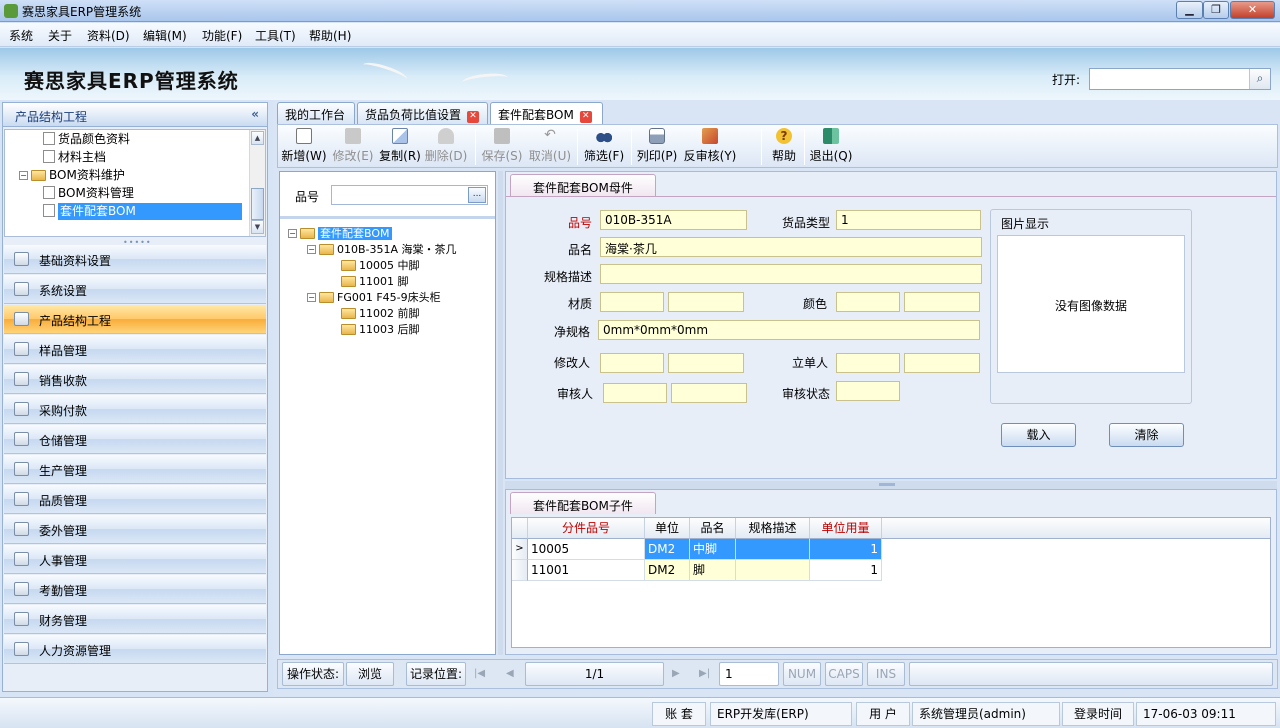 The width and height of the screenshot is (1280, 728). I want to click on modifier-field-b, so click(706, 363).